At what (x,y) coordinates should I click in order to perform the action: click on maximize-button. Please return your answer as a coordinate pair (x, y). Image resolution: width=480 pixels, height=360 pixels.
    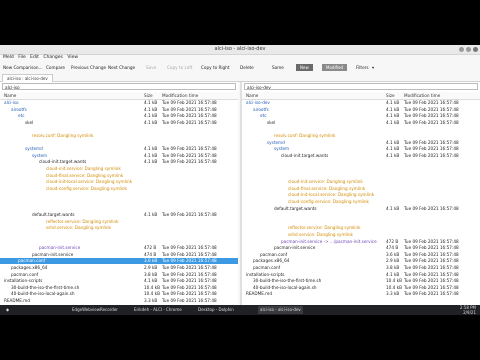
    Looking at the image, I should click on (468, 49).